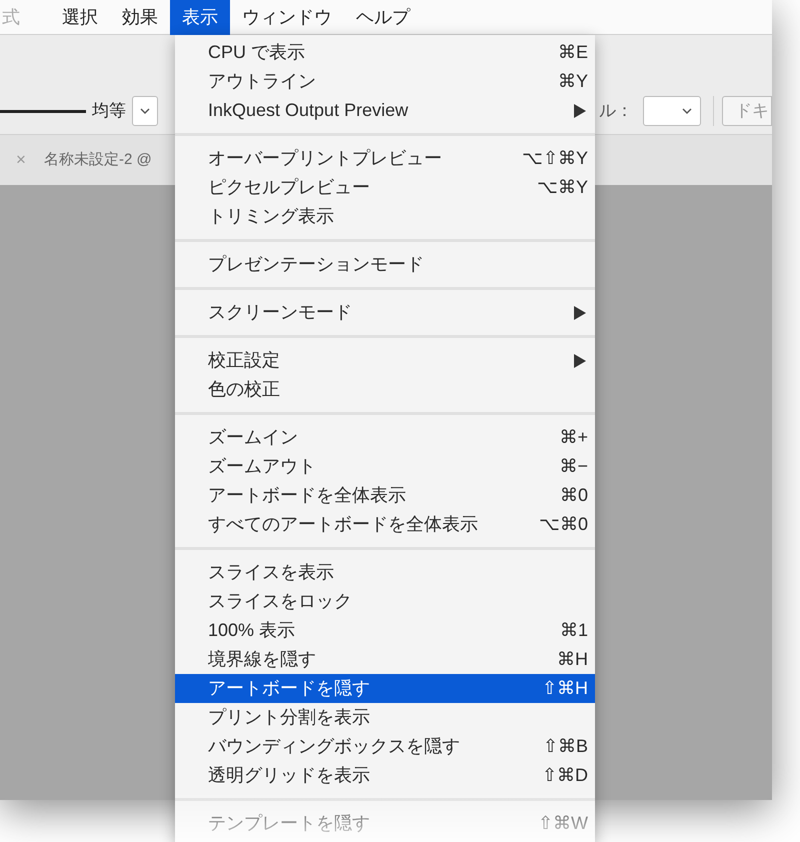  I want to click on menu-item: すべてのアートボードを全体表示 ⌥⌘0, so click(385, 524).